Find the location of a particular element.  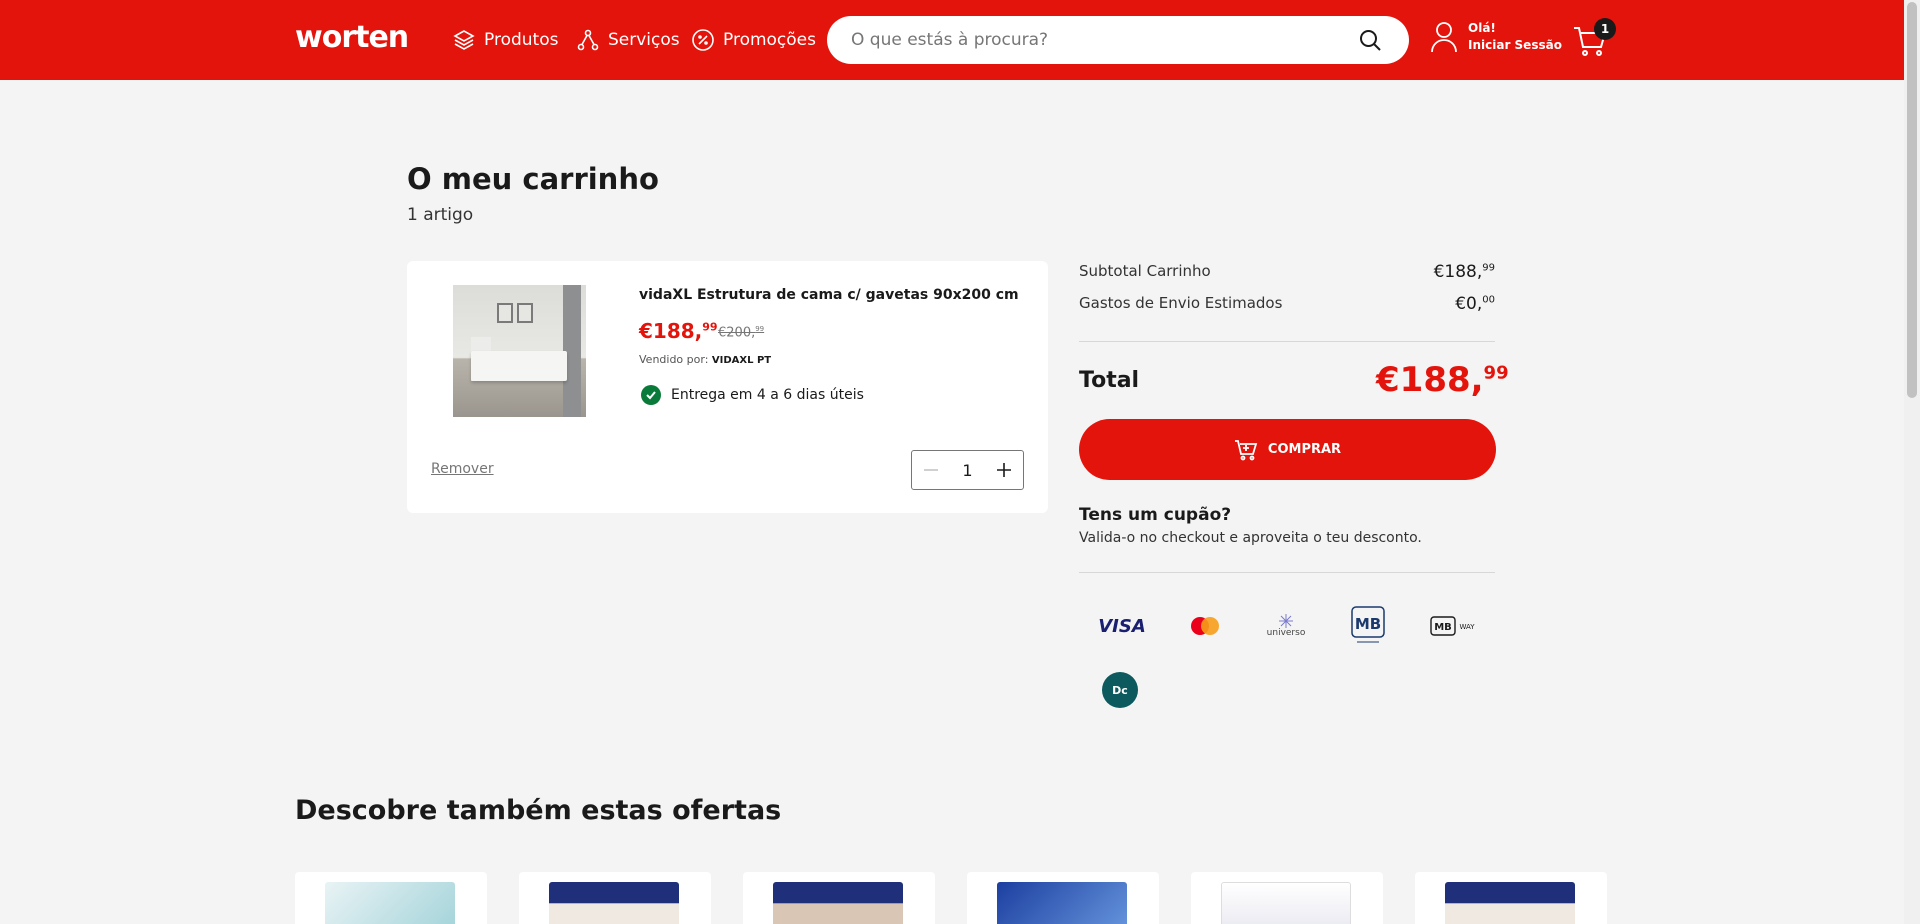

search-icon is located at coordinates (1370, 40).